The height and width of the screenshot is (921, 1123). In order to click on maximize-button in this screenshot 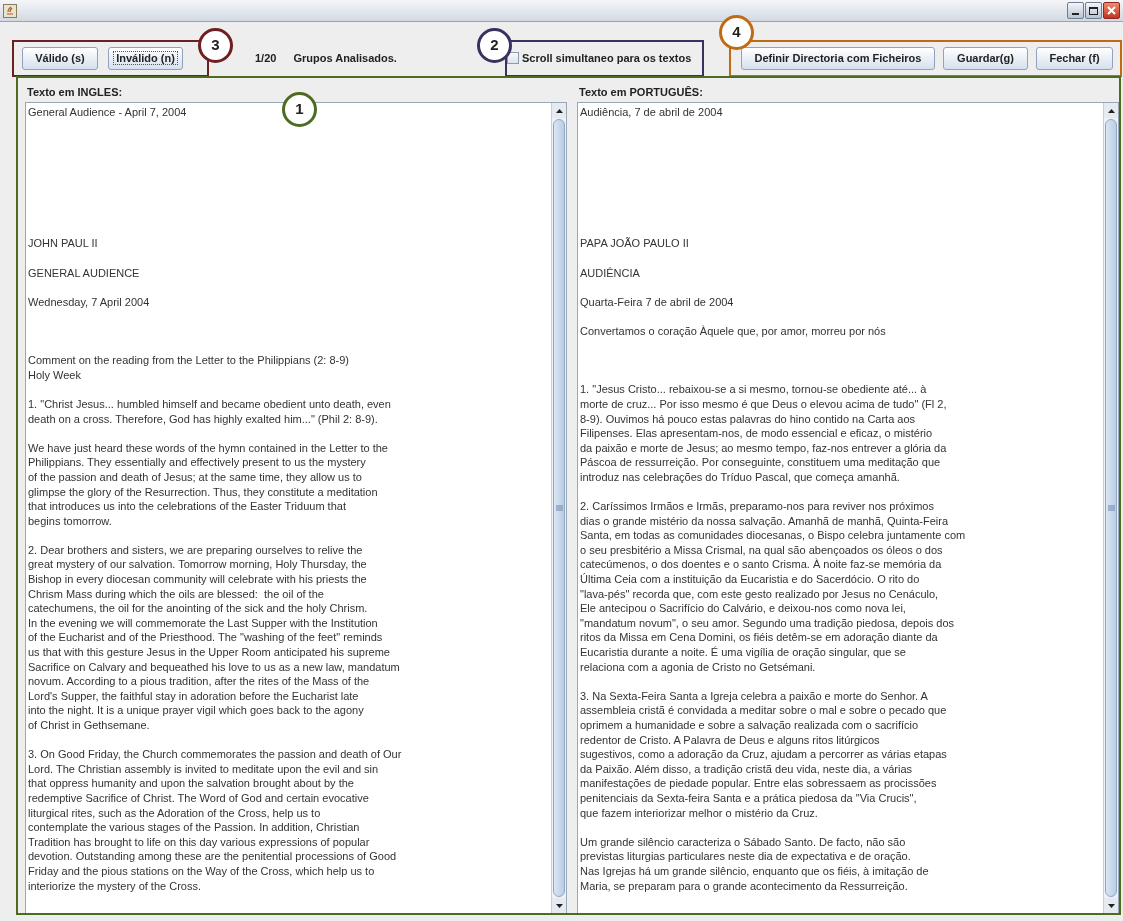, I will do `click(1093, 10)`.